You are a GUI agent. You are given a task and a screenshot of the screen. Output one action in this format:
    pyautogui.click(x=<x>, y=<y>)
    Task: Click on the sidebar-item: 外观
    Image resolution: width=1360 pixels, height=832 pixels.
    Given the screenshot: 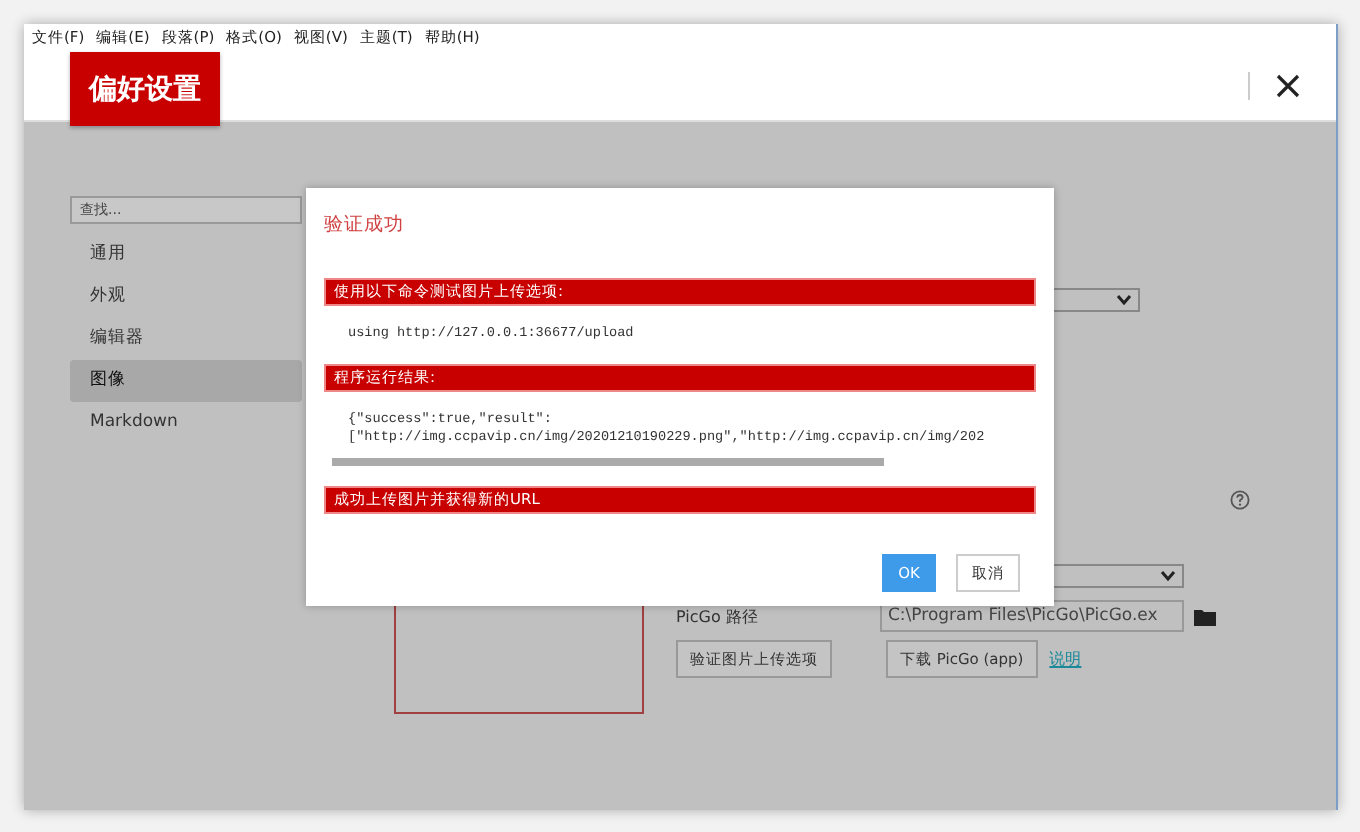 What is the action you would take?
    pyautogui.click(x=186, y=297)
    